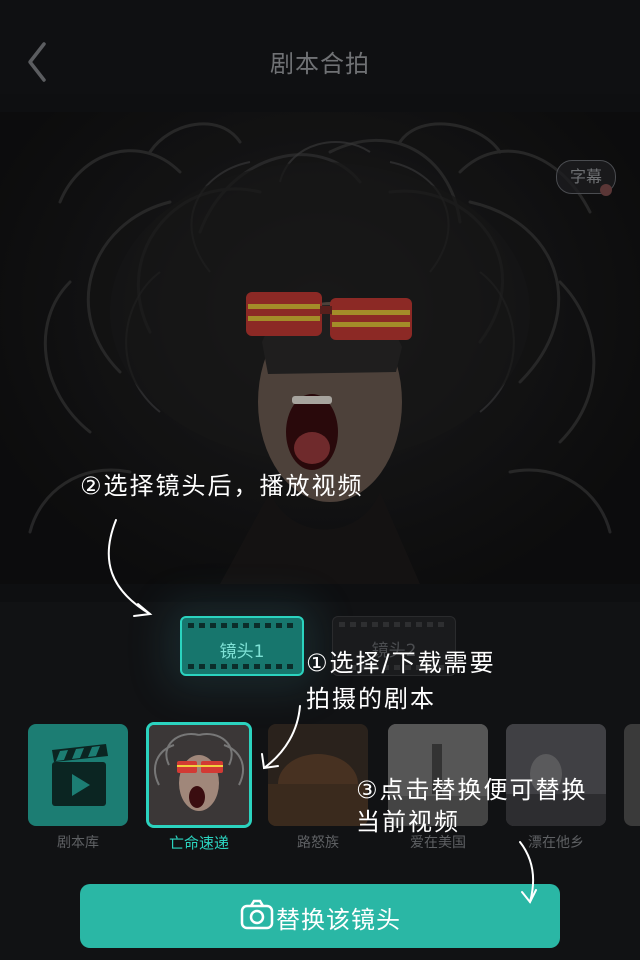 The width and height of the screenshot is (640, 960). Describe the element at coordinates (198, 843) in the screenshot. I see `script-name-selected: 亡命速递` at that location.